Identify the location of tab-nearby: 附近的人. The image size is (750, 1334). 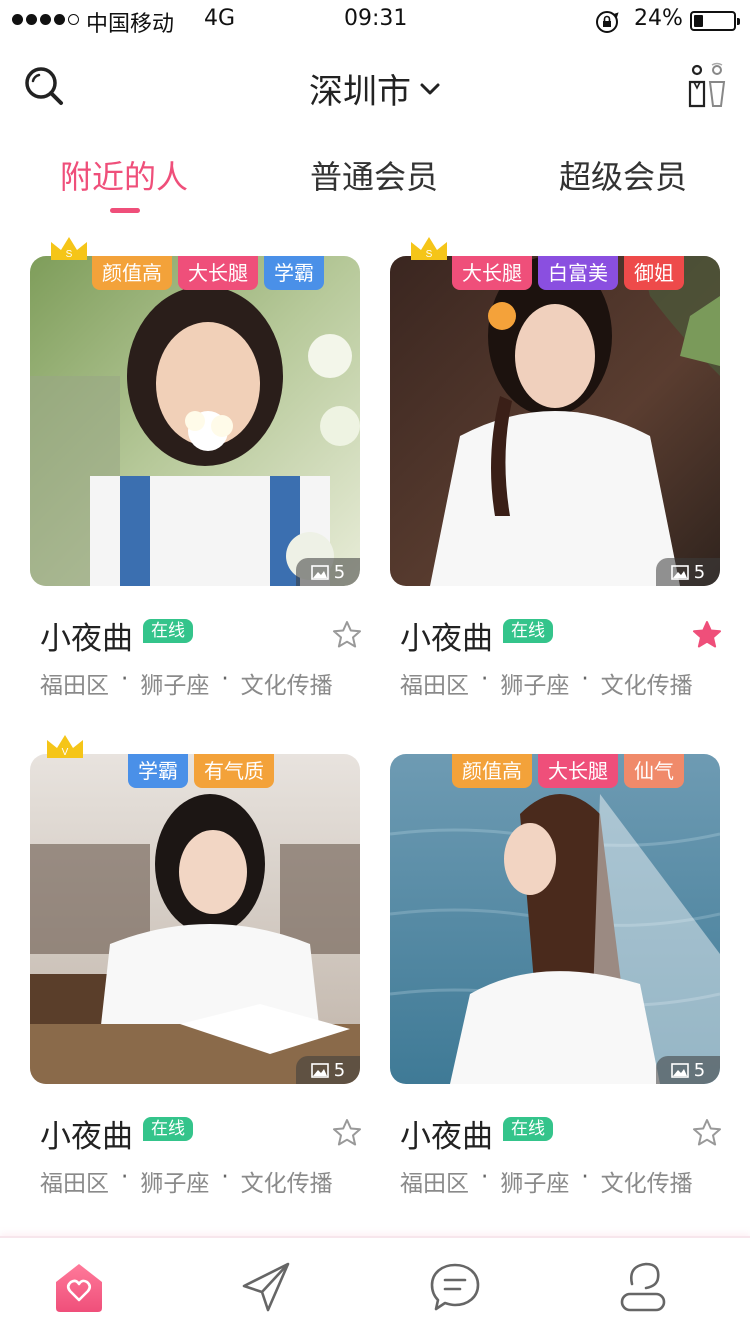
(124, 175).